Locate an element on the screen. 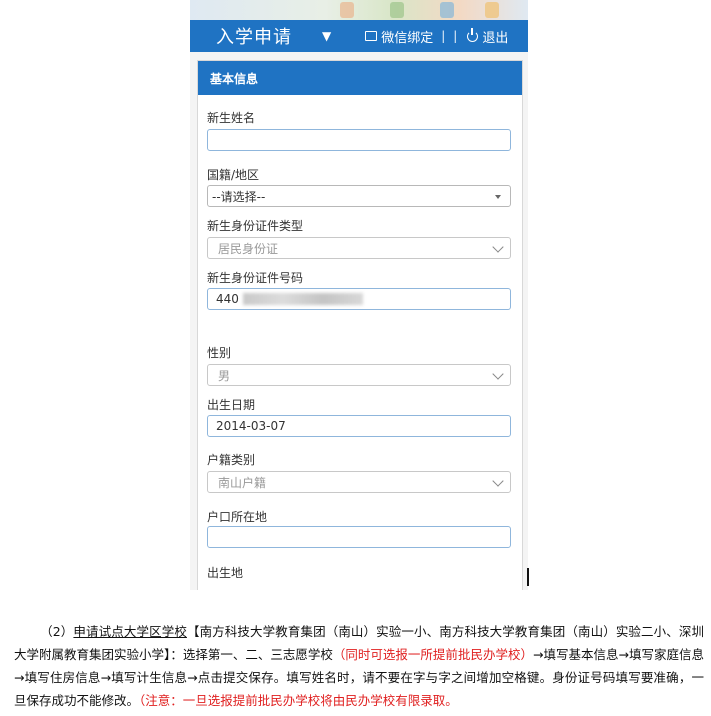 Image resolution: width=711 pixels, height=716 pixels. name-label: 新生姓名 is located at coordinates (231, 118).